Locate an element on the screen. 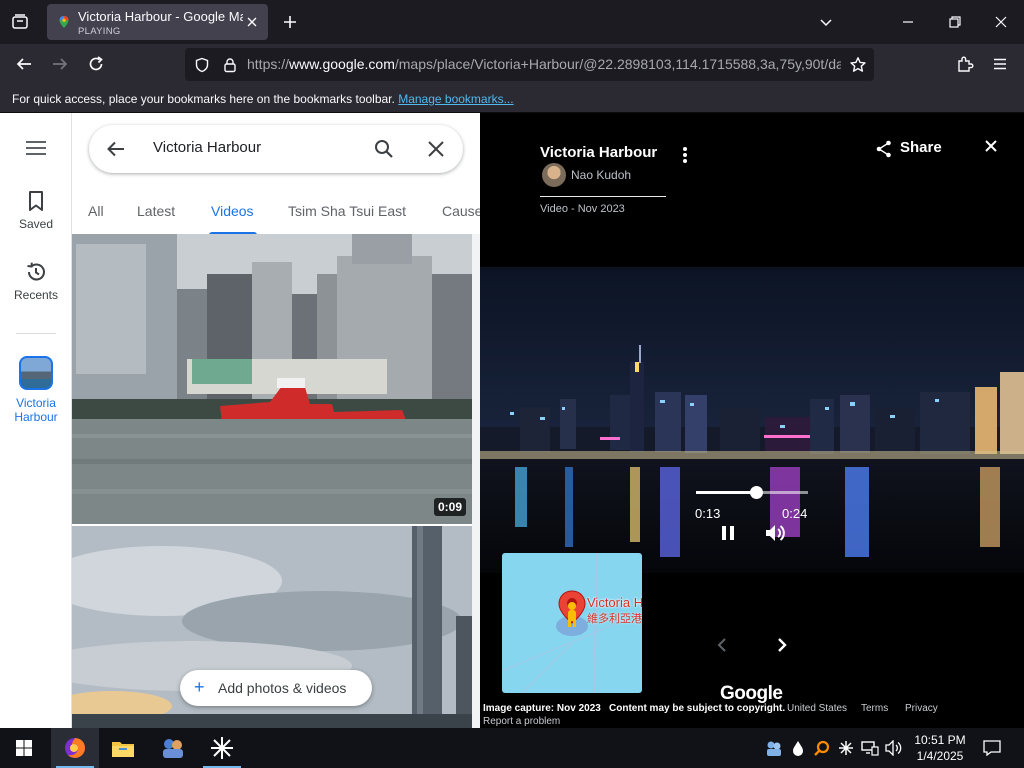 This screenshot has width=1024, height=768. url-prefix: https:// is located at coordinates (268, 64).